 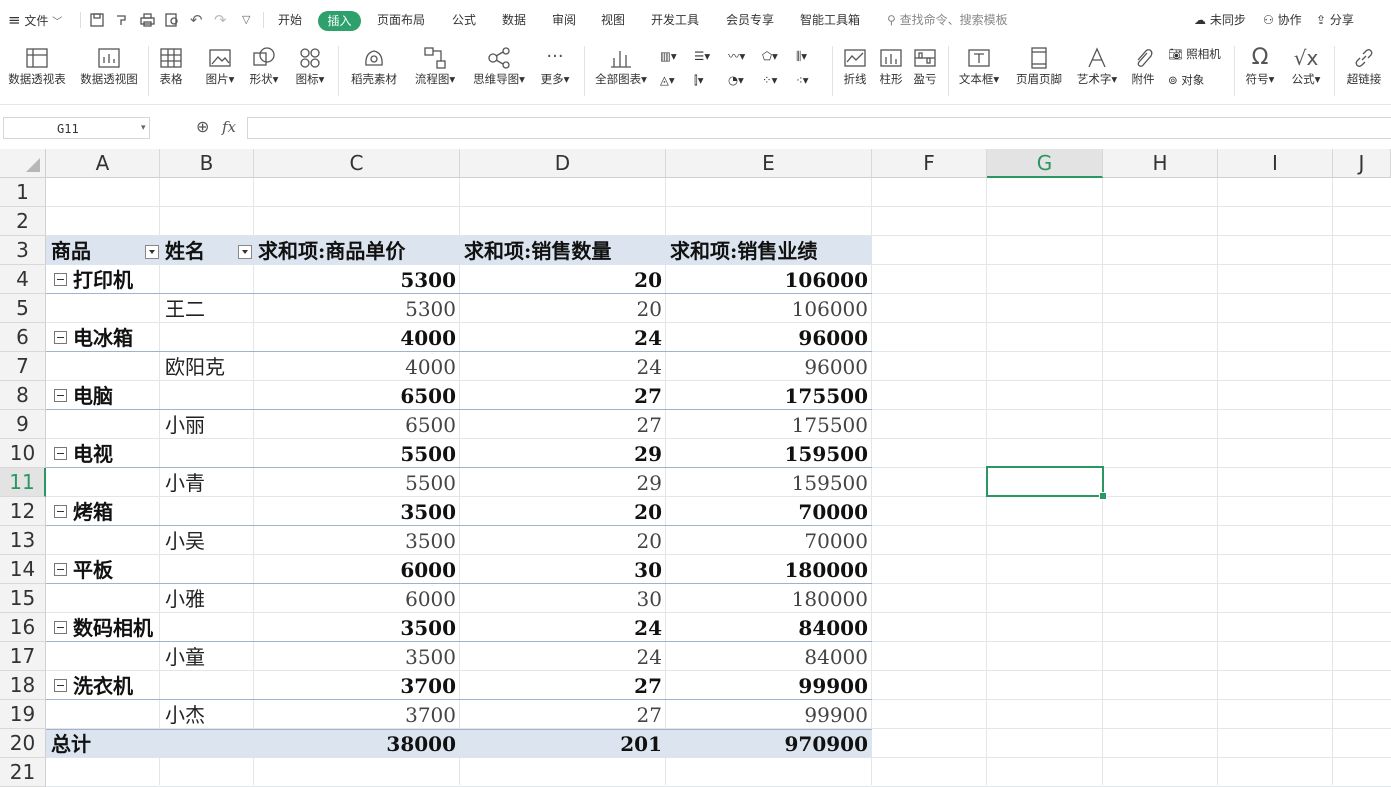 I want to click on row-header-7: 7, so click(x=23, y=366).